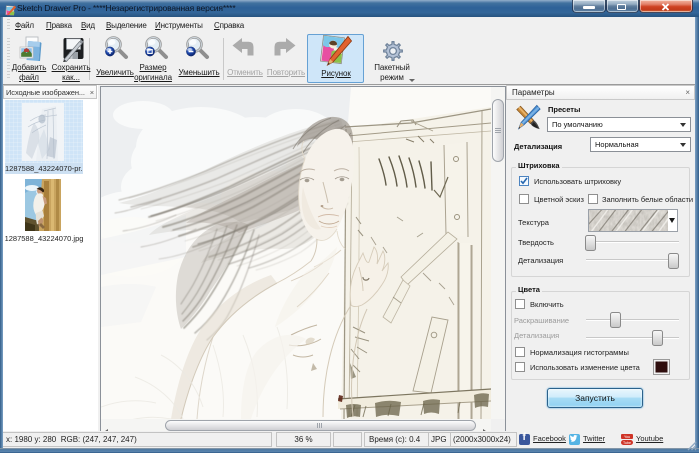 This screenshot has width=699, height=453. I want to click on svg-text: Tube, so click(627, 443).